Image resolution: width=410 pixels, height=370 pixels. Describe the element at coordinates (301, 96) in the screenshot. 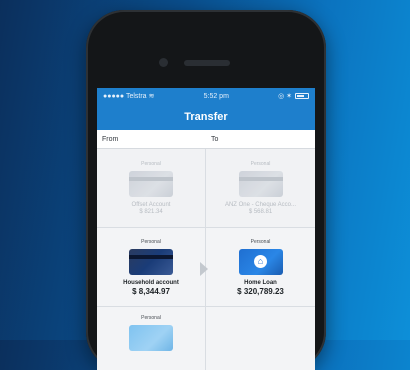

I see `battery-icon` at that location.